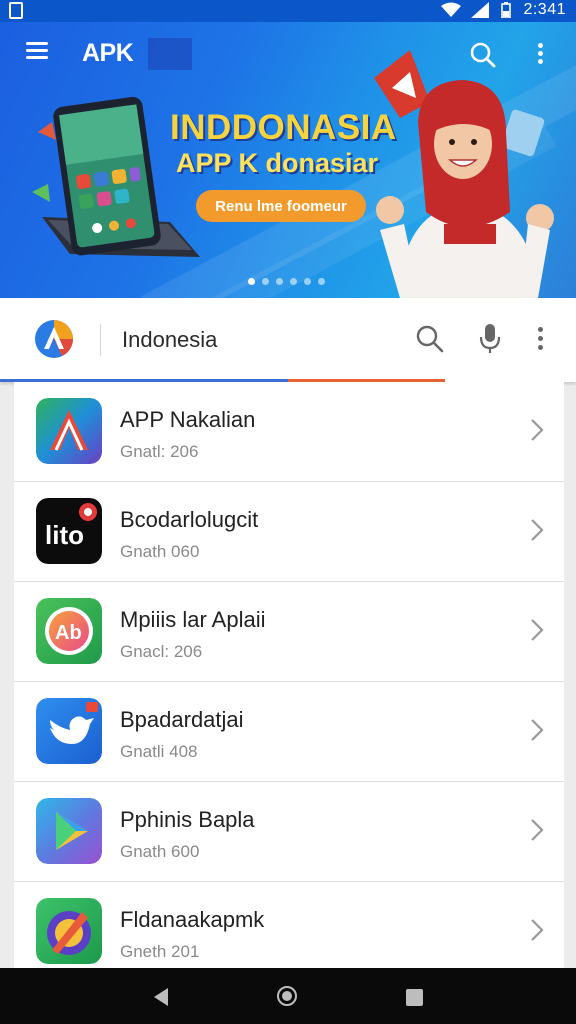  I want to click on battery-icon, so click(506, 10).